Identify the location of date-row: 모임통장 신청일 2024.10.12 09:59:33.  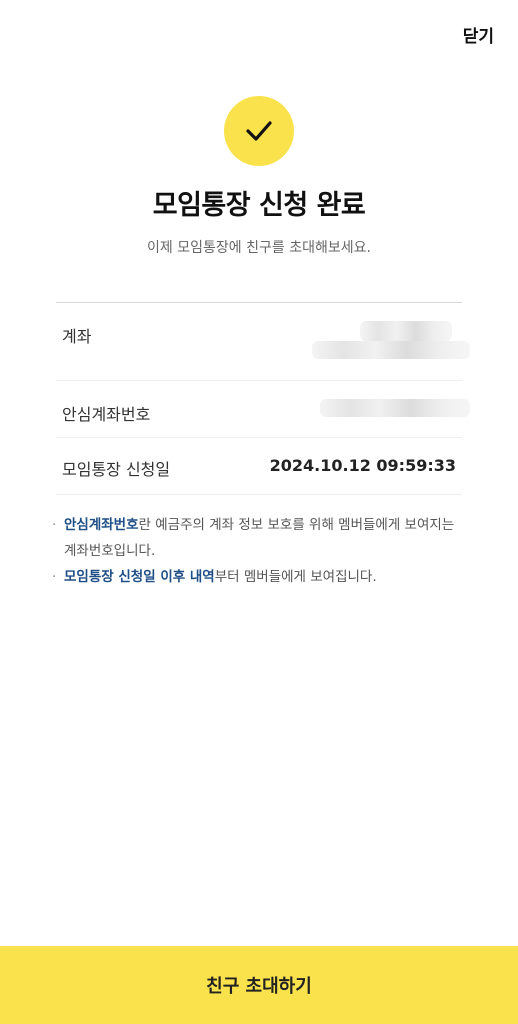
(259, 466).